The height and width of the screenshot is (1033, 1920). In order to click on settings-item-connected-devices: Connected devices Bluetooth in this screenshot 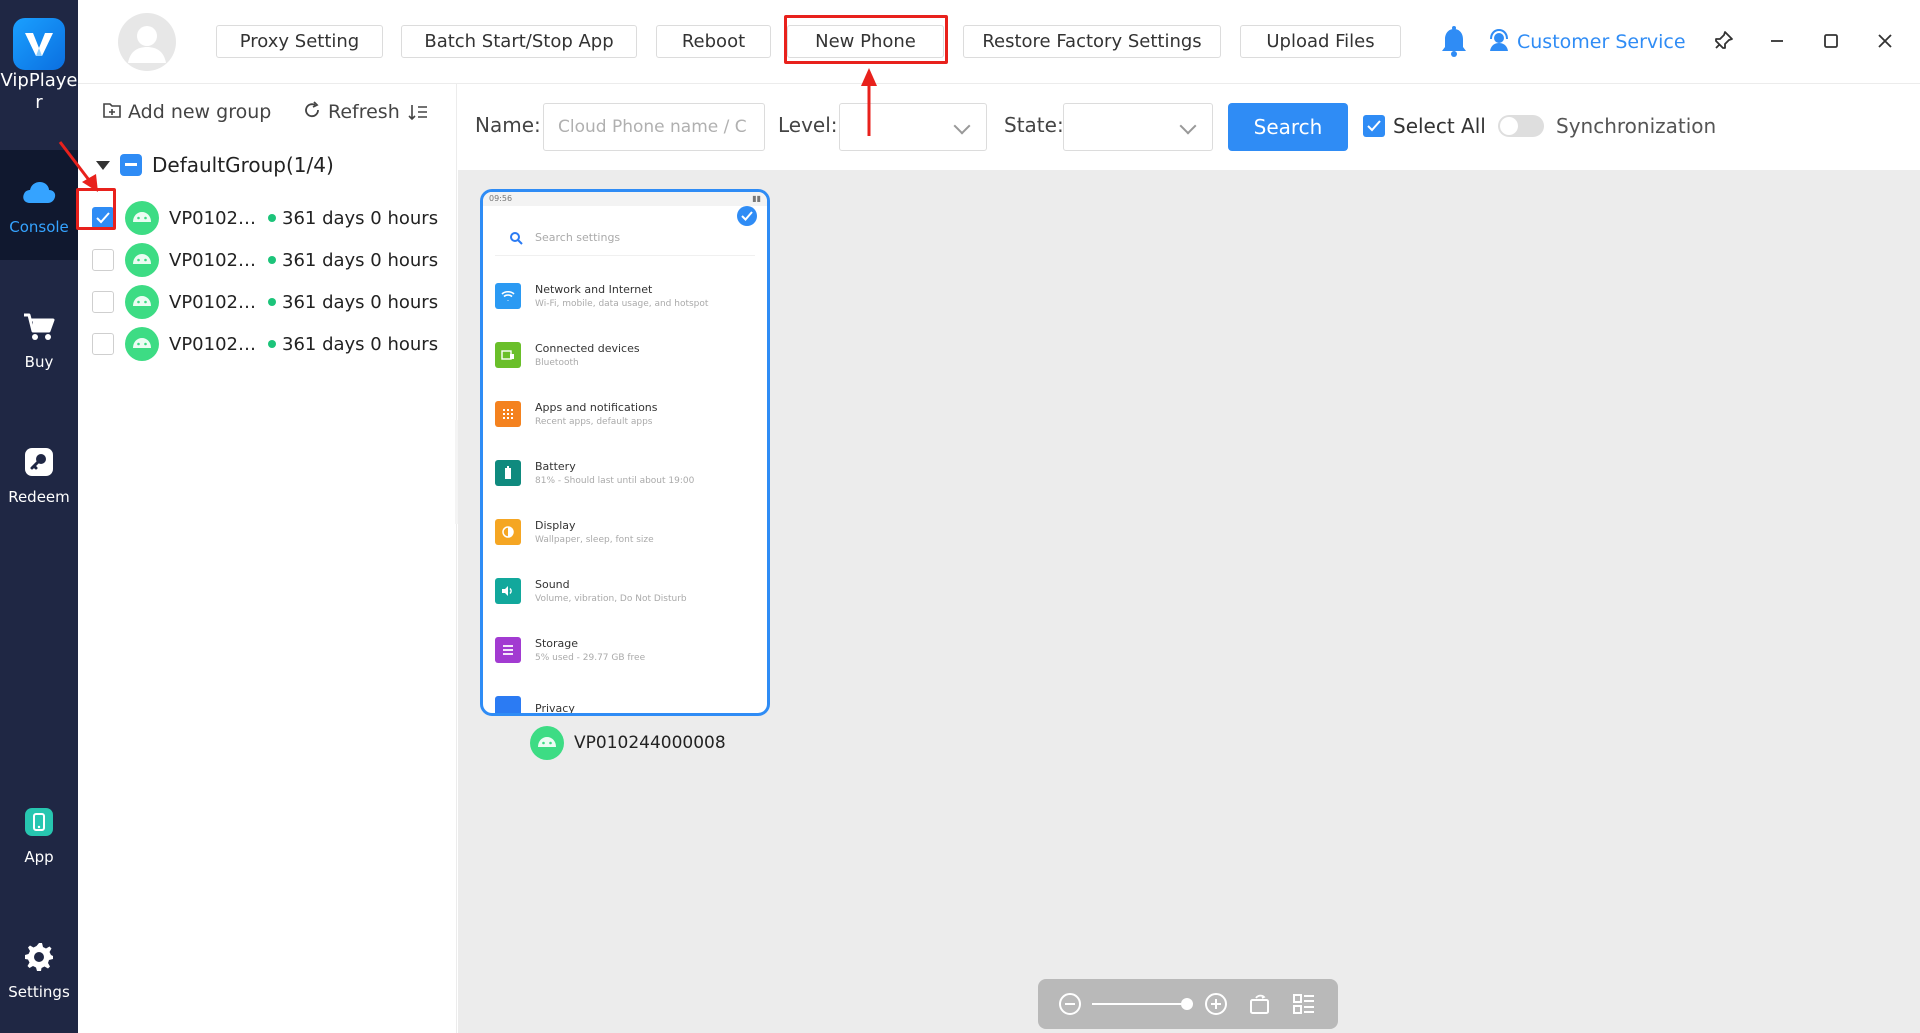, I will do `click(625, 354)`.